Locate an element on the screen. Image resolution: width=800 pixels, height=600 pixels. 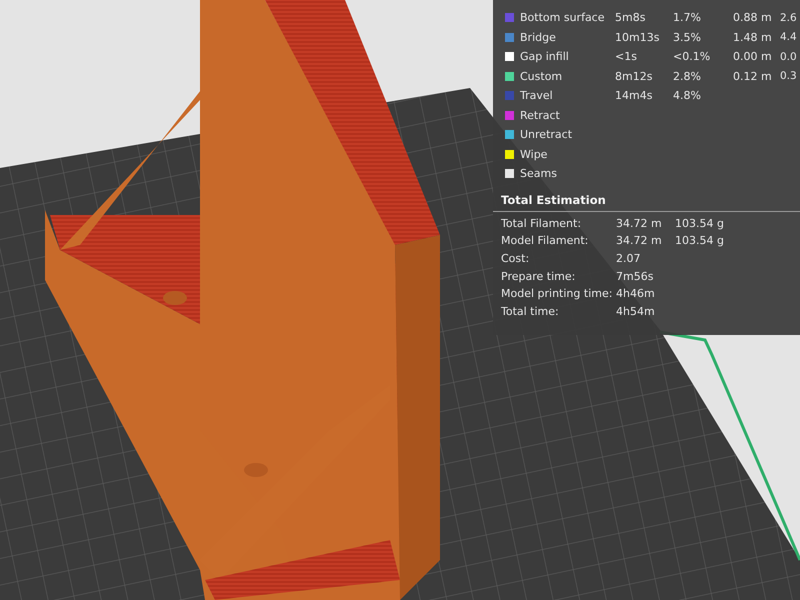
time-value: 8m12s is located at coordinates (634, 76).